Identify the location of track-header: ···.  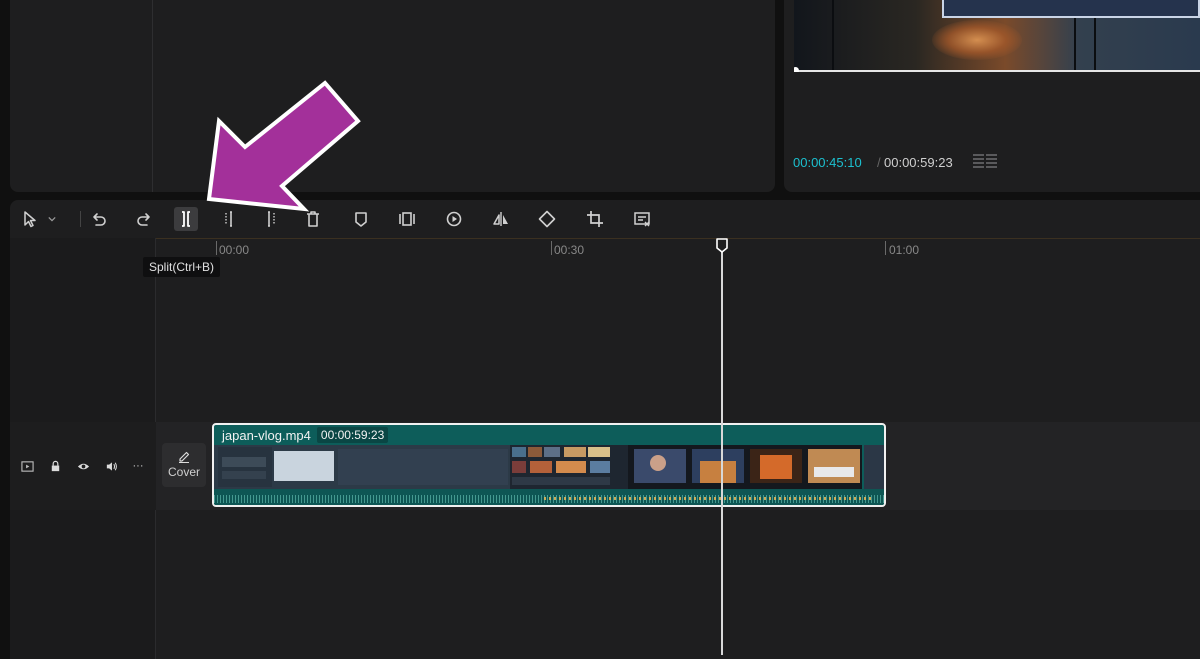
(83, 466).